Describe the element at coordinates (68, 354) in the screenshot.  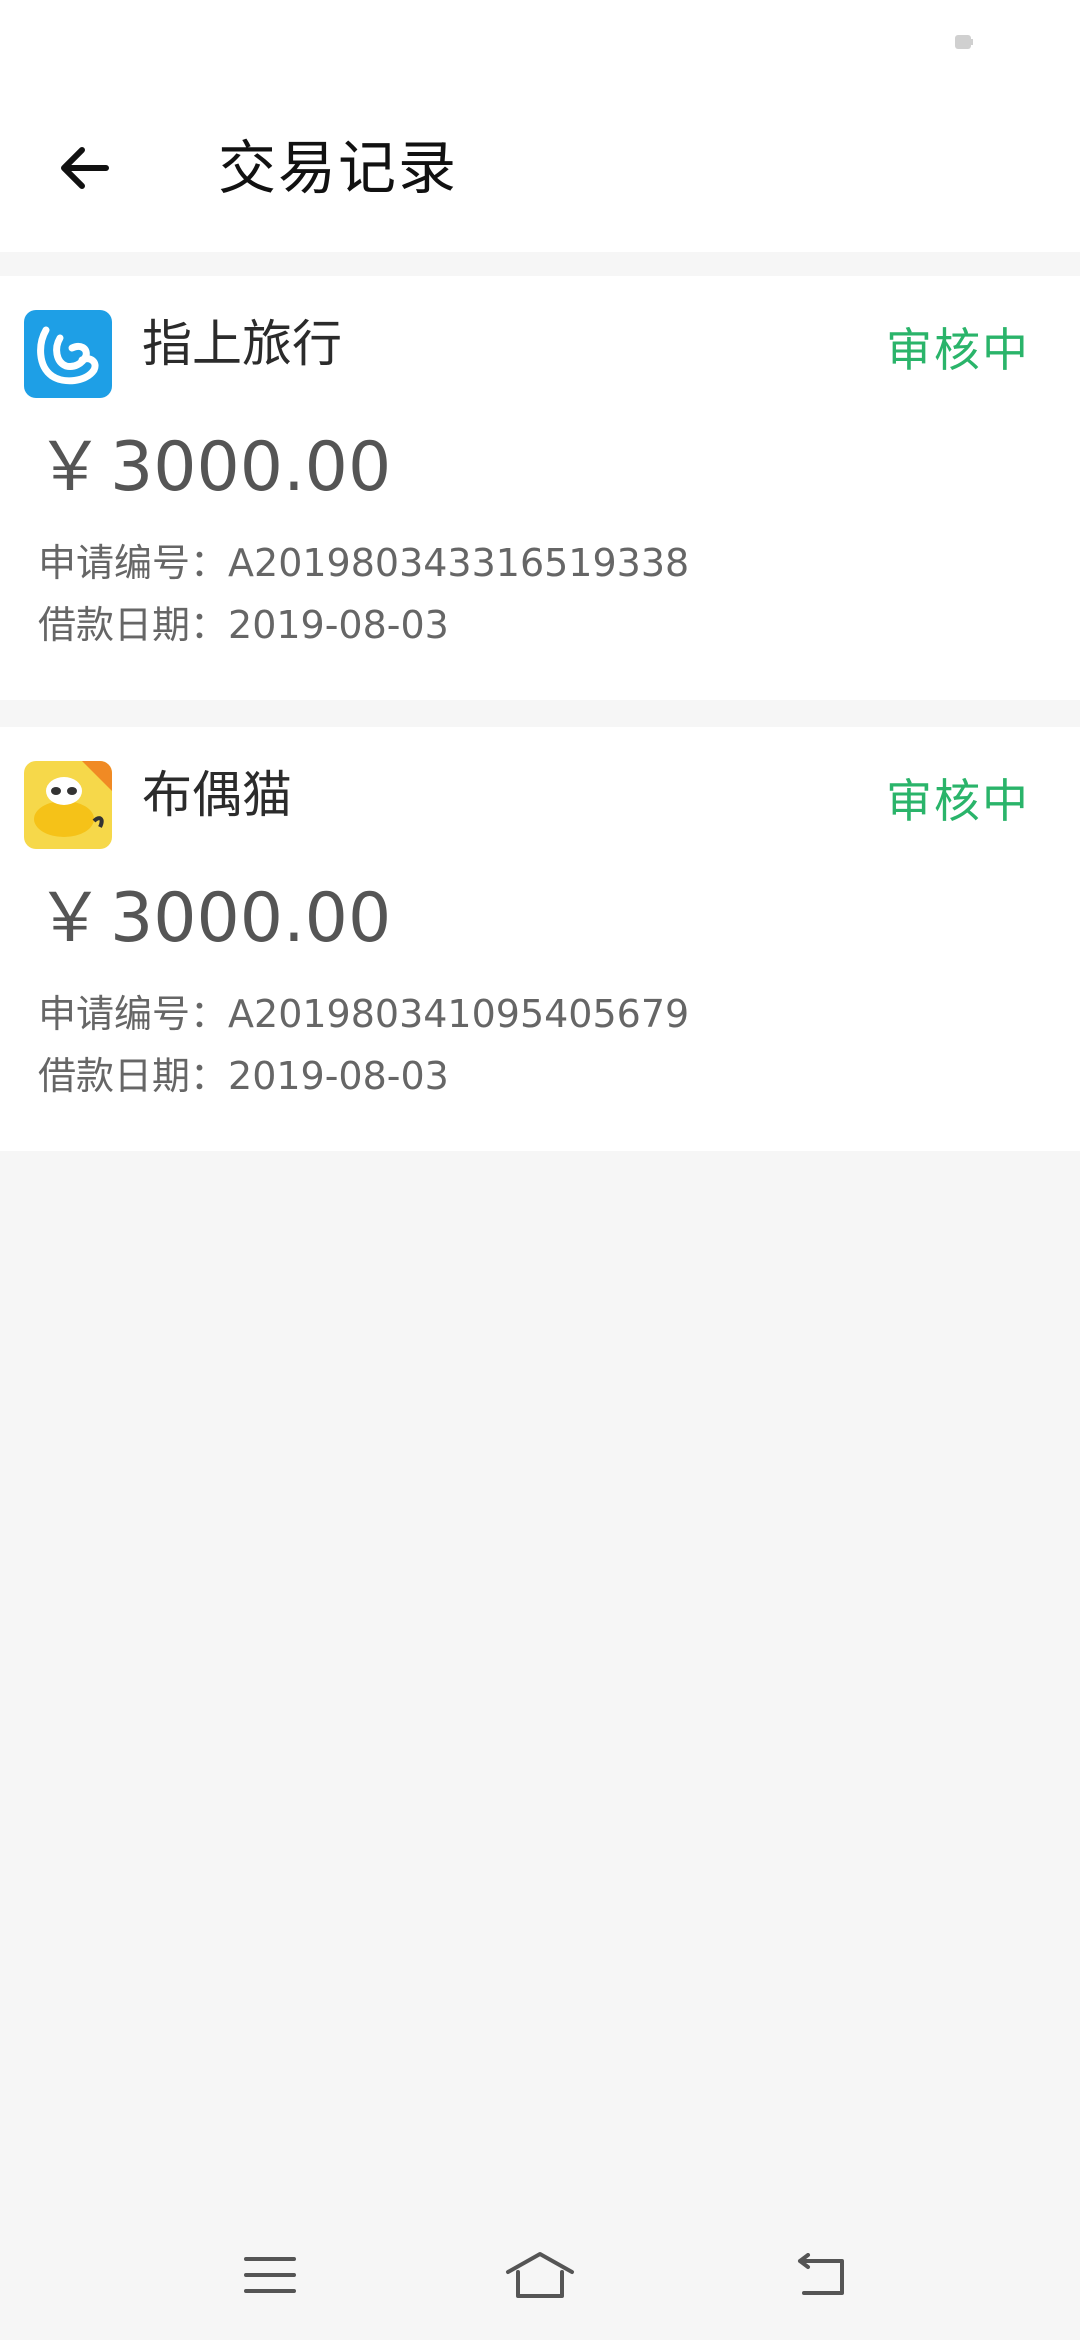
I see `zhishang-travel-logo-icon` at that location.